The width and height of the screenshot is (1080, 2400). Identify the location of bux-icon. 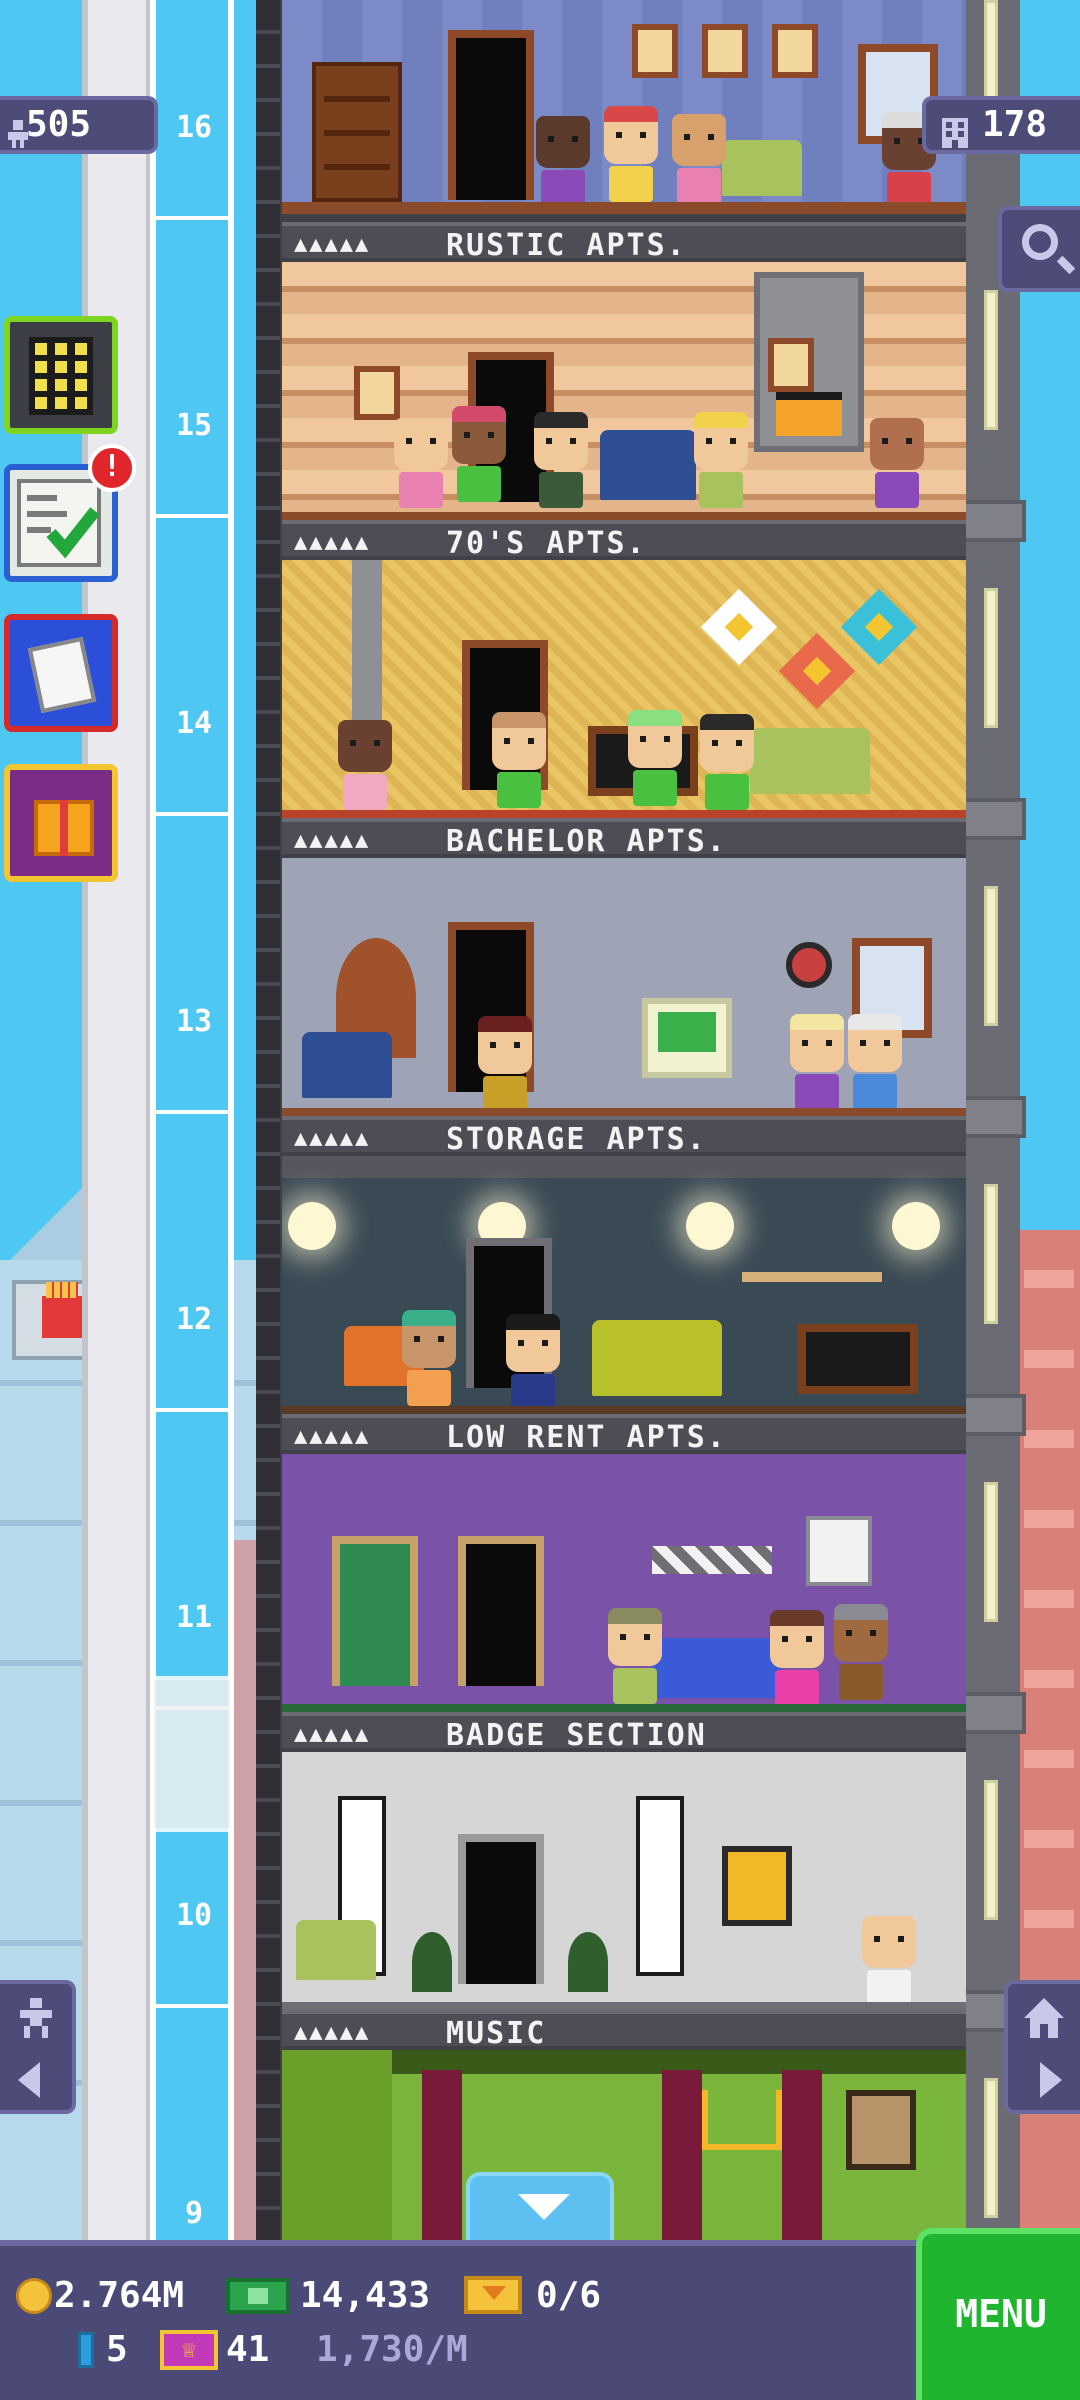
(258, 2296).